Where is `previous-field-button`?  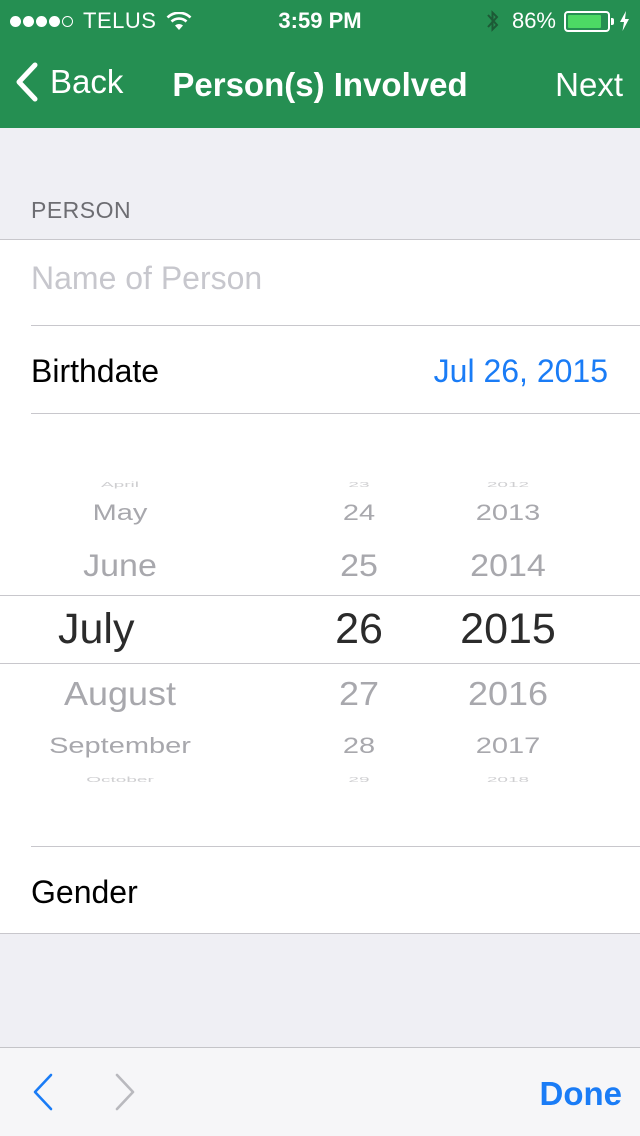
previous-field-button is located at coordinates (43, 1092).